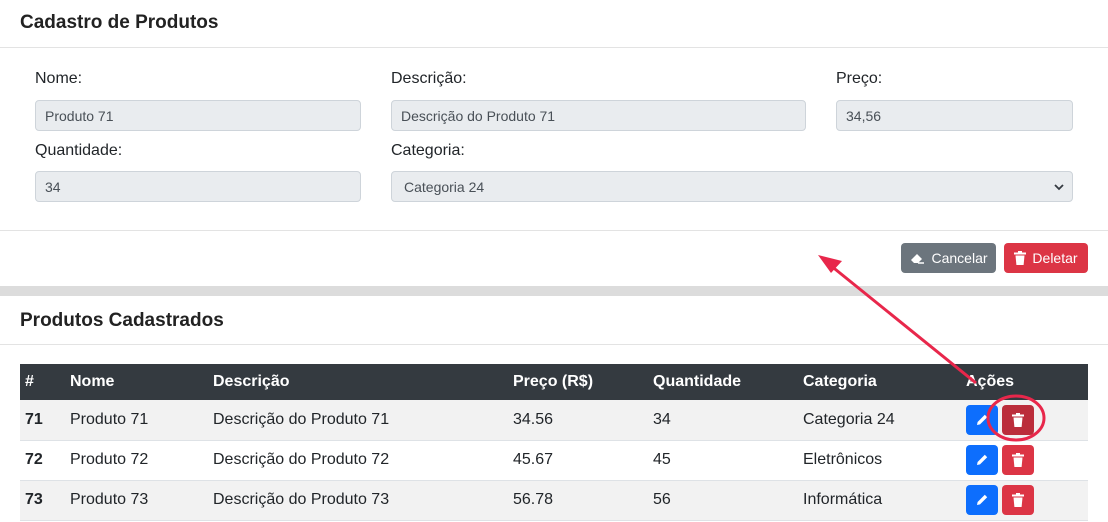 The image size is (1108, 522). Describe the element at coordinates (109, 419) in the screenshot. I see `cell-nome: Produto 71` at that location.